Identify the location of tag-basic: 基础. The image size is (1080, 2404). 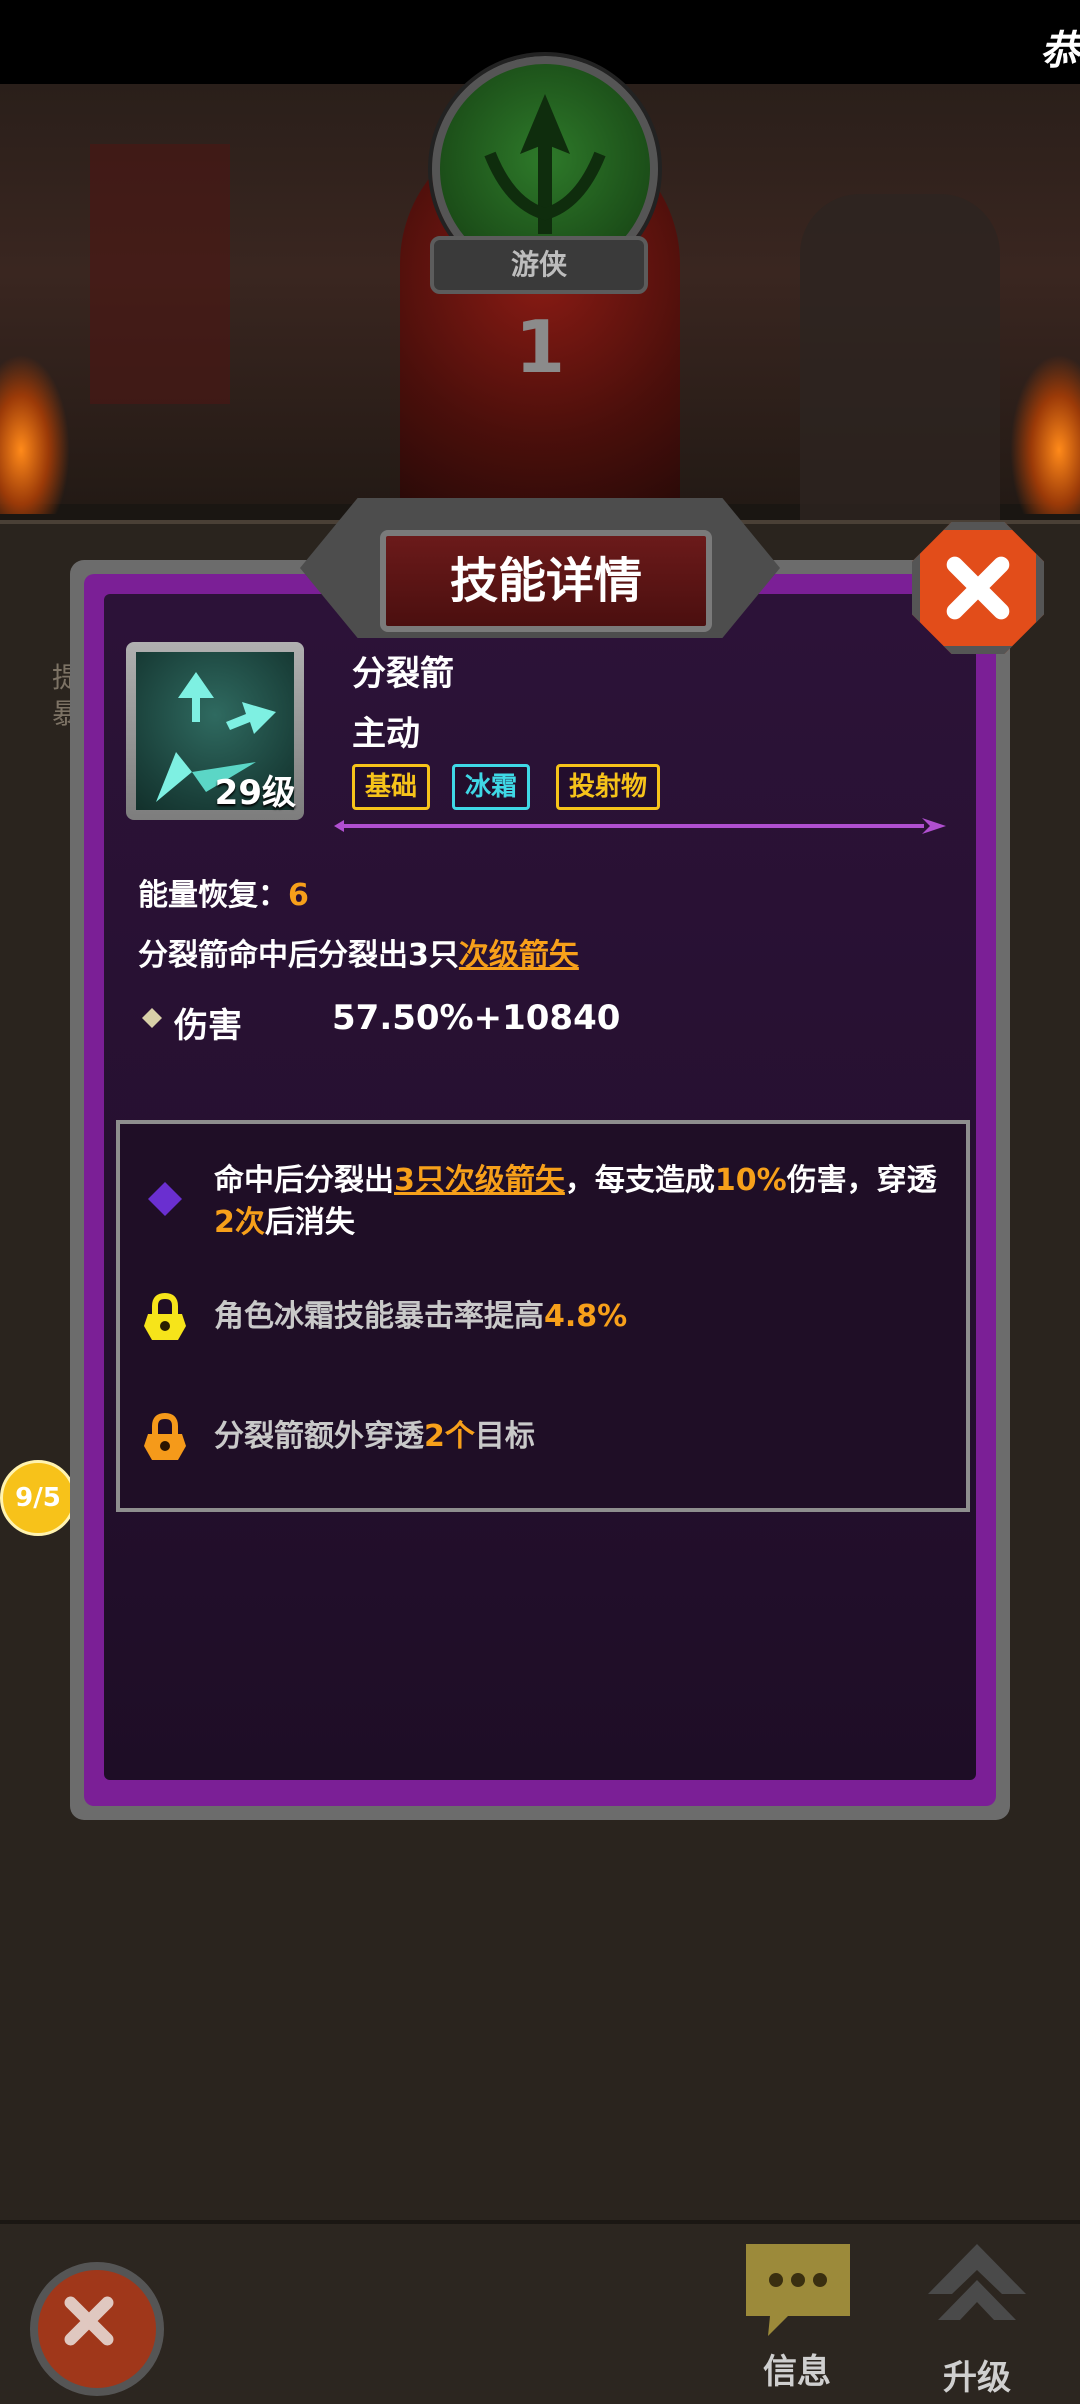
(391, 787).